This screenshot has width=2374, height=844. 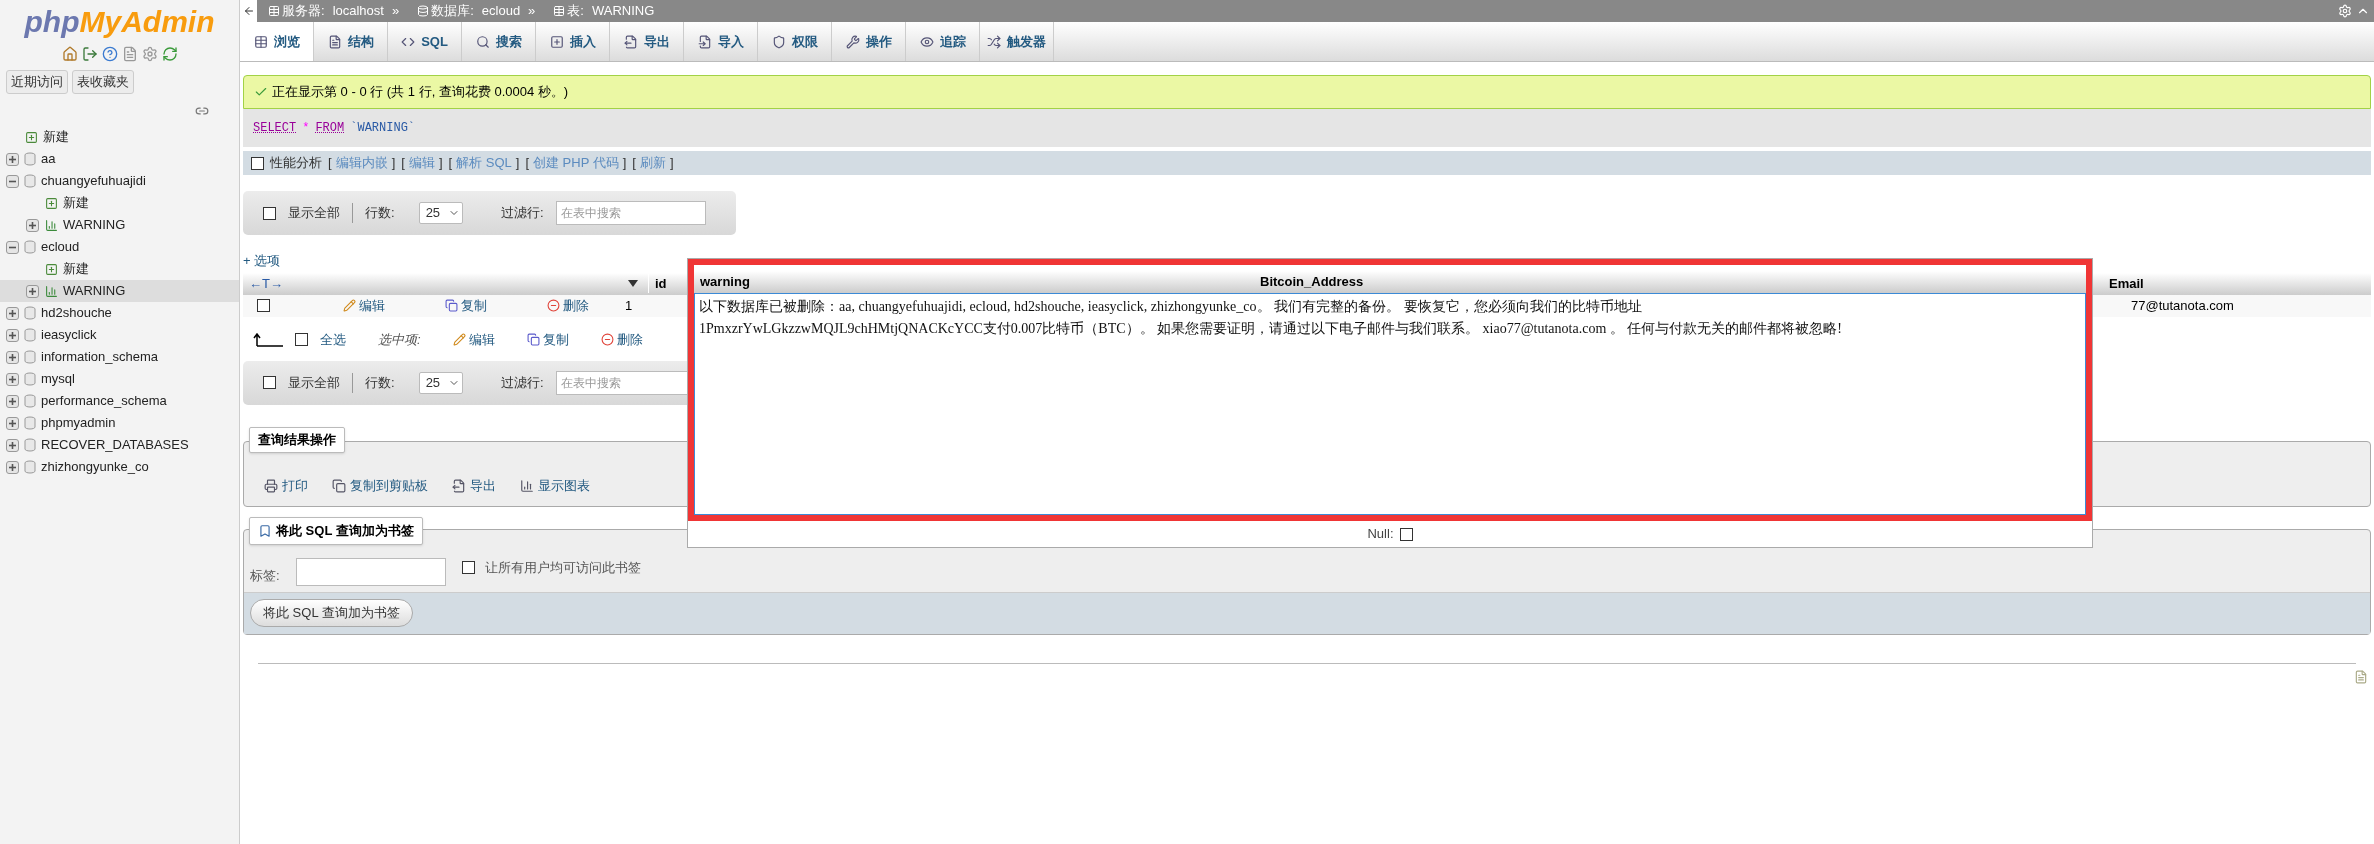 I want to click on query-ops-button: 导出, so click(x=474, y=486).